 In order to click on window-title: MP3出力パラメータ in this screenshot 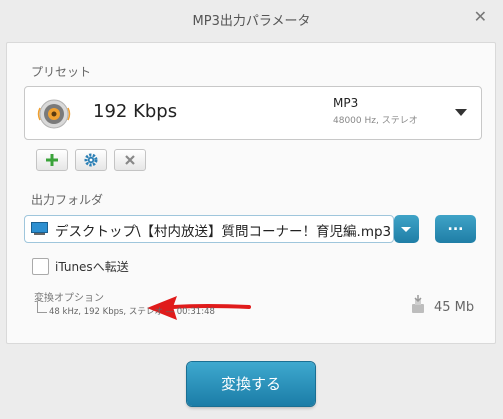, I will do `click(251, 21)`.